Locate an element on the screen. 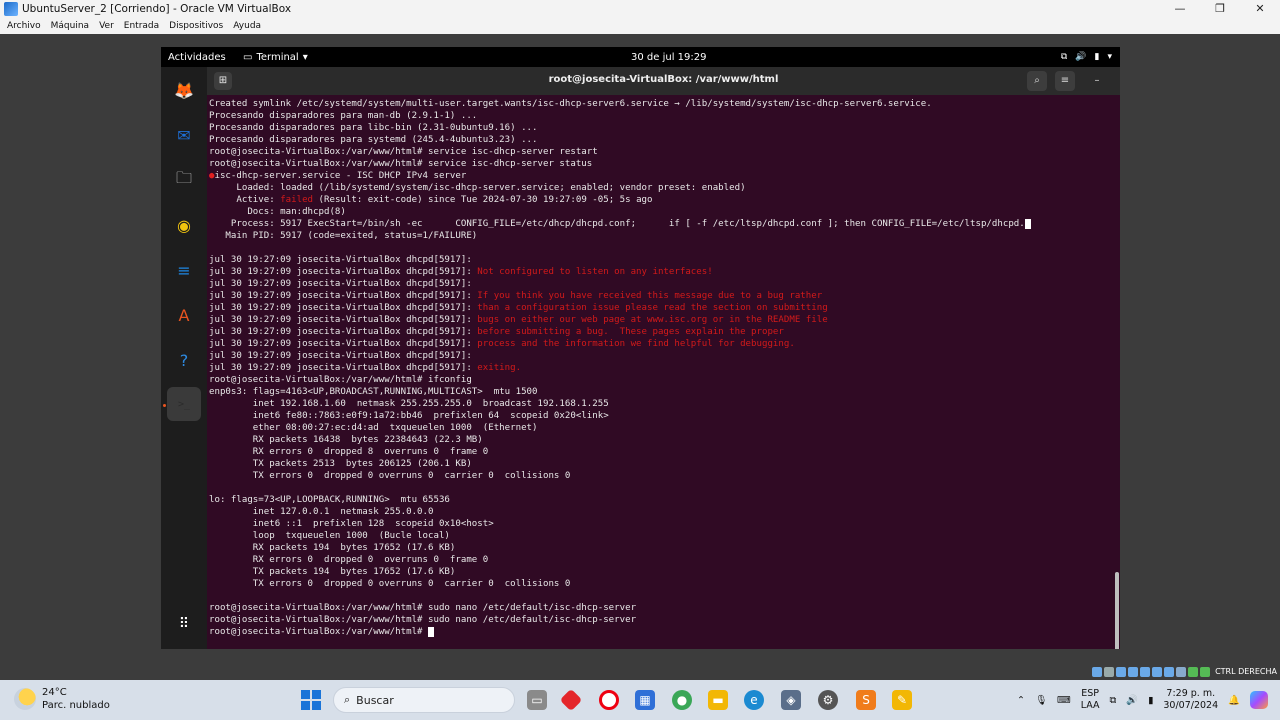 The width and height of the screenshot is (1280, 720). app-red-diamond-icon is located at coordinates (571, 700).